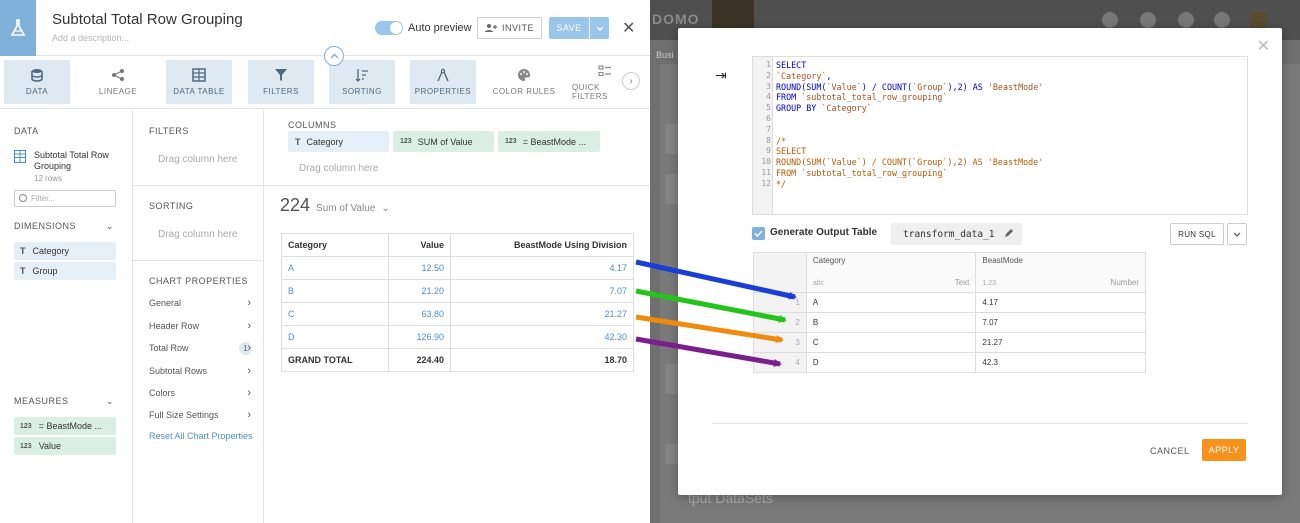 The height and width of the screenshot is (523, 1300). What do you see at coordinates (768, 75) in the screenshot?
I see `line-number: 2` at bounding box center [768, 75].